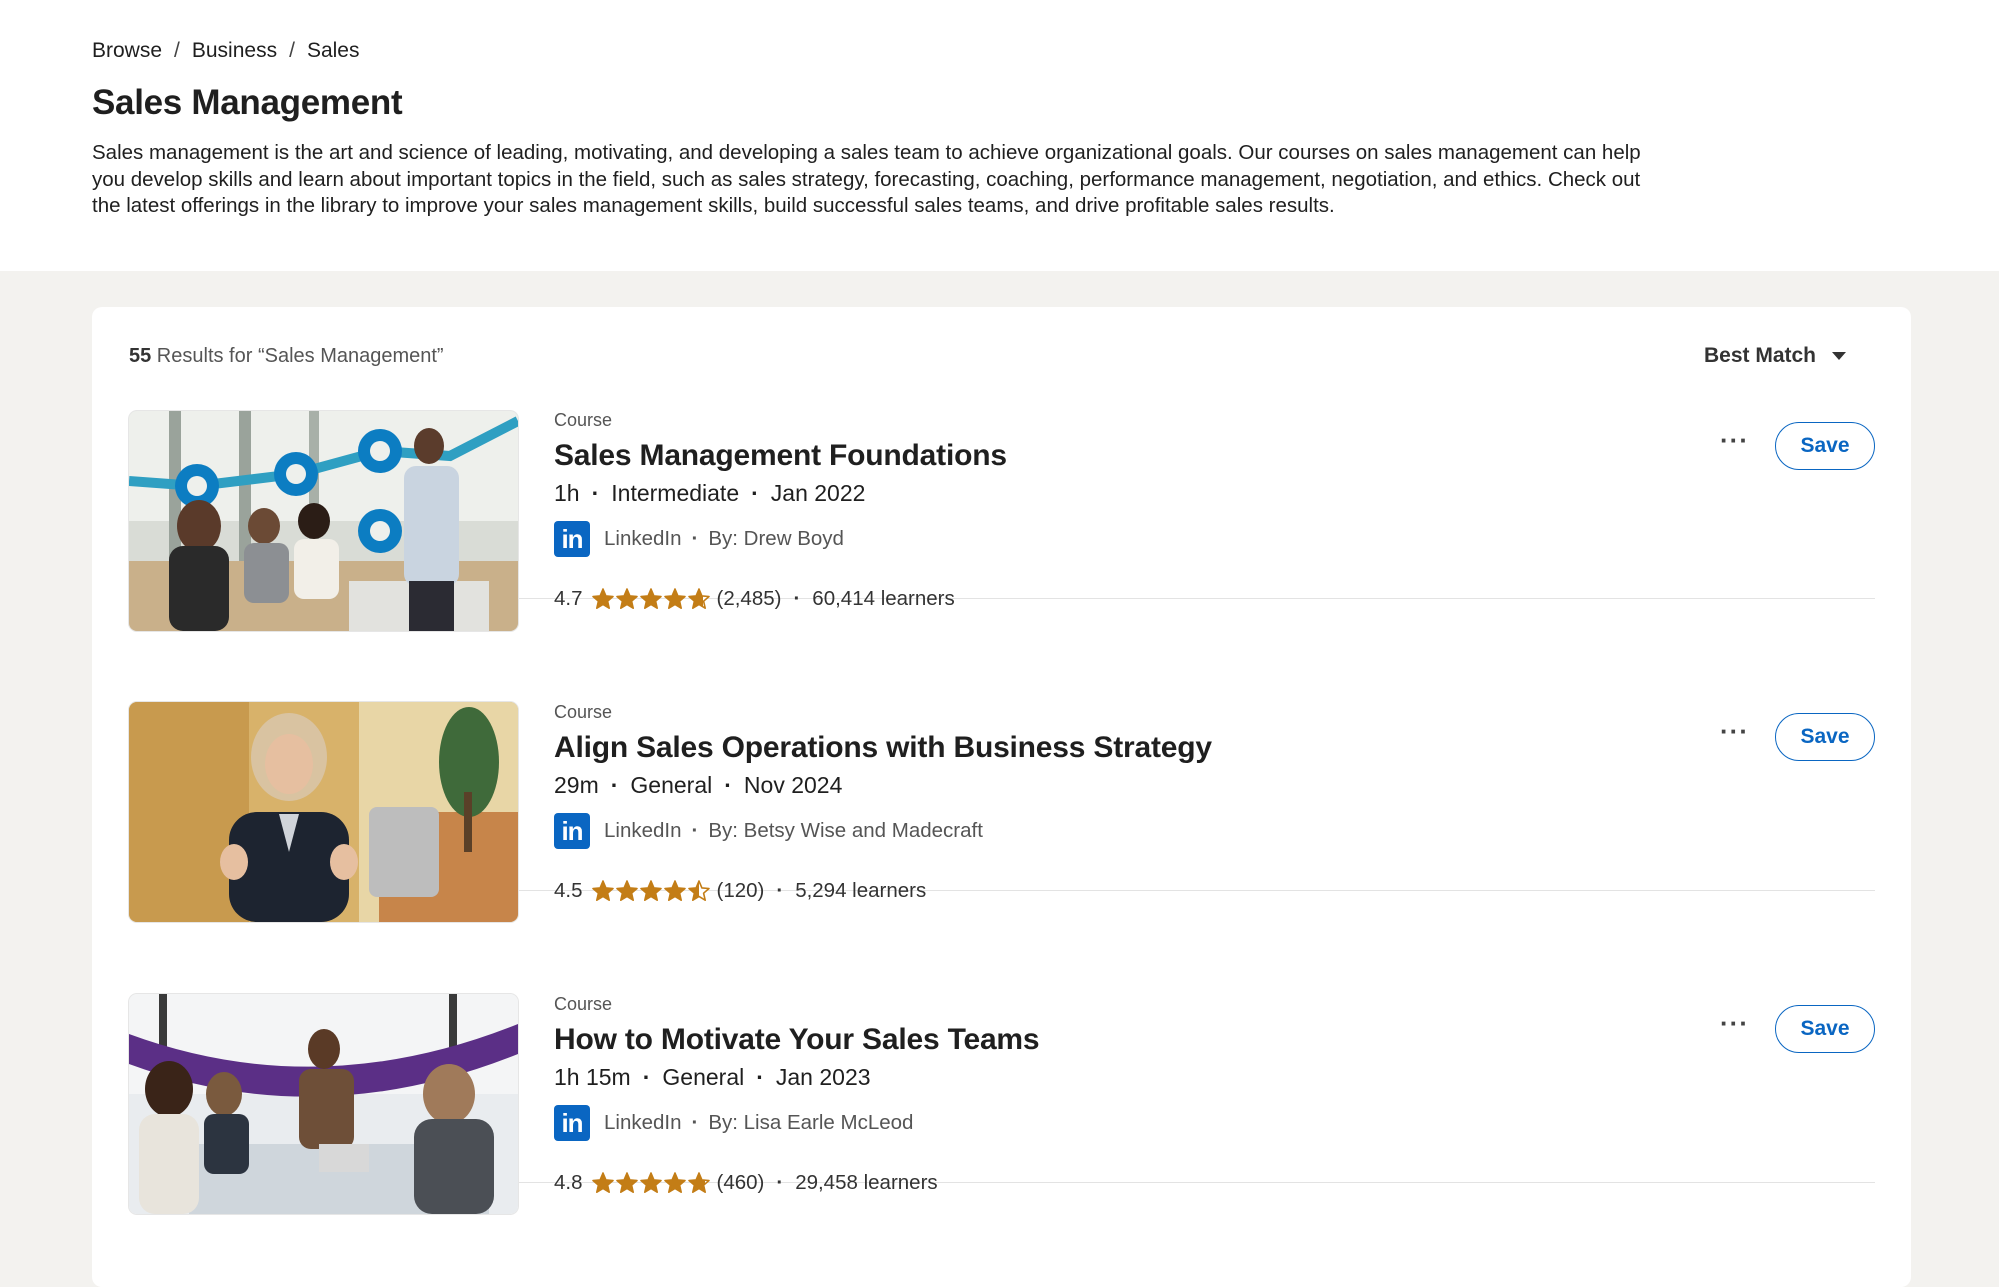 The width and height of the screenshot is (1999, 1287). What do you see at coordinates (675, 493) in the screenshot?
I see `course-level: Intermediate` at bounding box center [675, 493].